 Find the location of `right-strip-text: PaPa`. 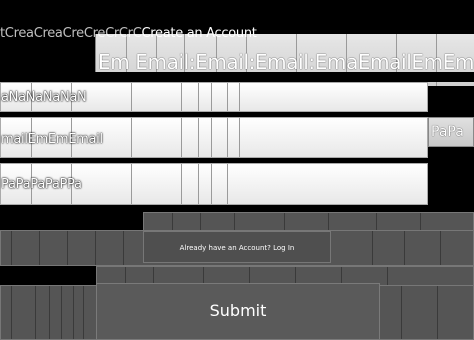

right-strip-text: PaPa is located at coordinates (447, 132).